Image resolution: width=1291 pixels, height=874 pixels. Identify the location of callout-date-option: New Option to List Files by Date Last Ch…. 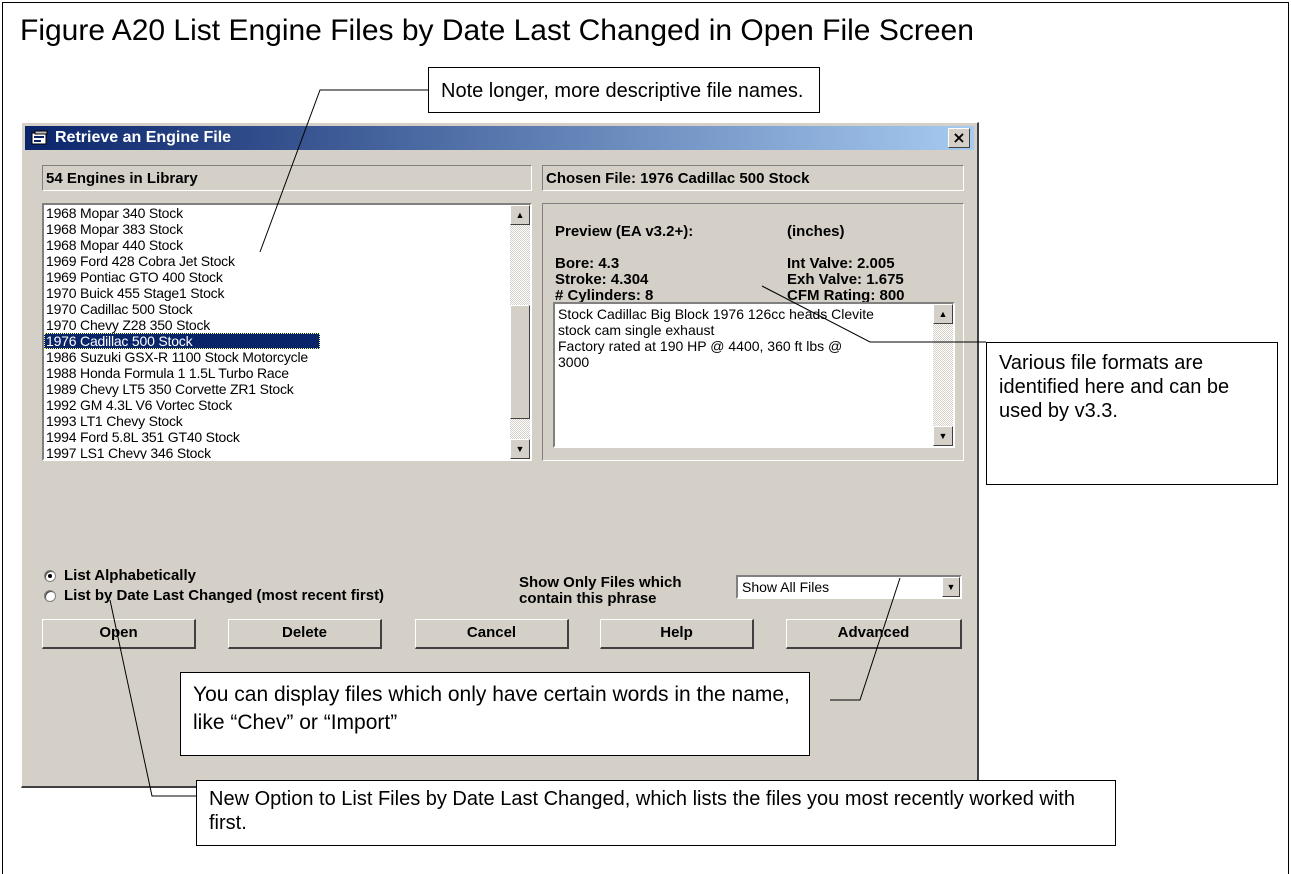
(656, 813).